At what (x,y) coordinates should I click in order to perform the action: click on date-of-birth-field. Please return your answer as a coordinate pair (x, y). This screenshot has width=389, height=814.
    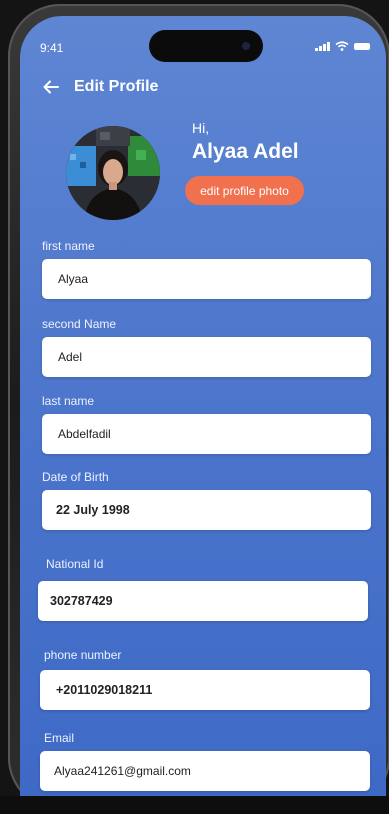
    Looking at the image, I should click on (206, 510).